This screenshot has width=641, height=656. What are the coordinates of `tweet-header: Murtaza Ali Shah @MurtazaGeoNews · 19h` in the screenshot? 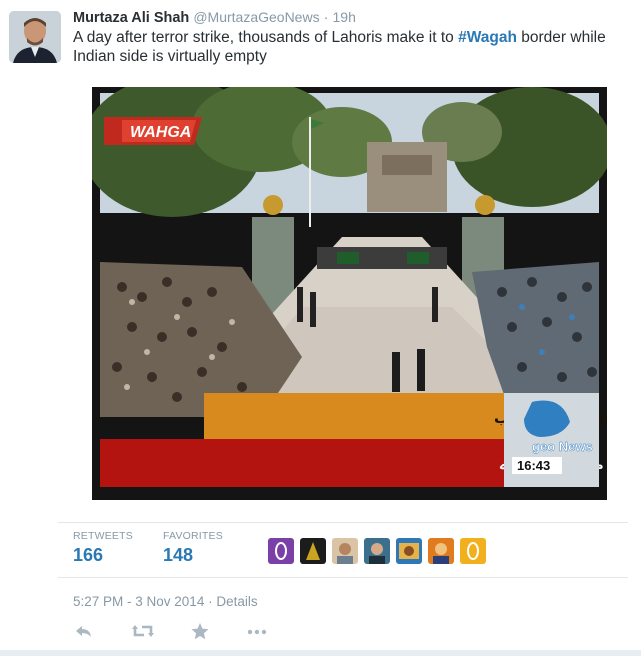 It's located at (214, 17).